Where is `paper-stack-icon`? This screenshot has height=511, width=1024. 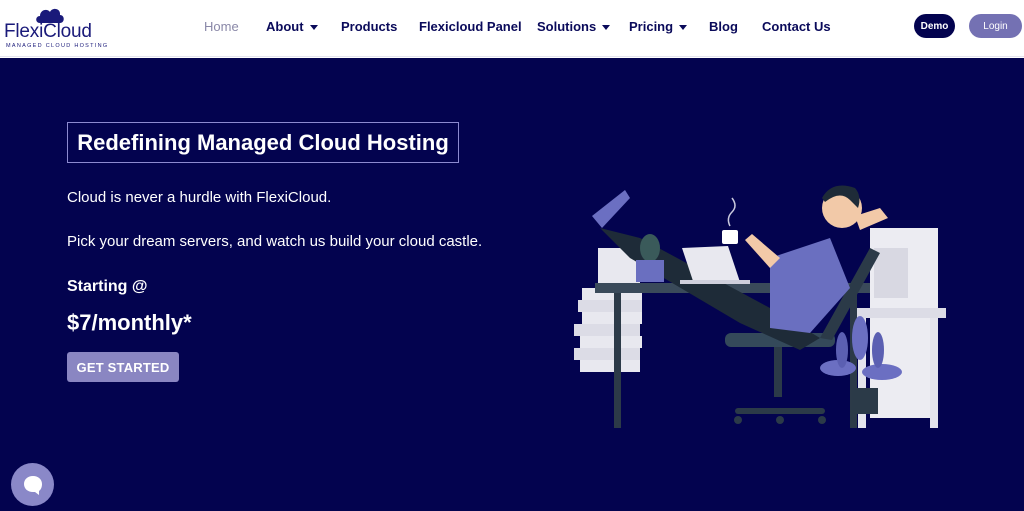 paper-stack-icon is located at coordinates (608, 330).